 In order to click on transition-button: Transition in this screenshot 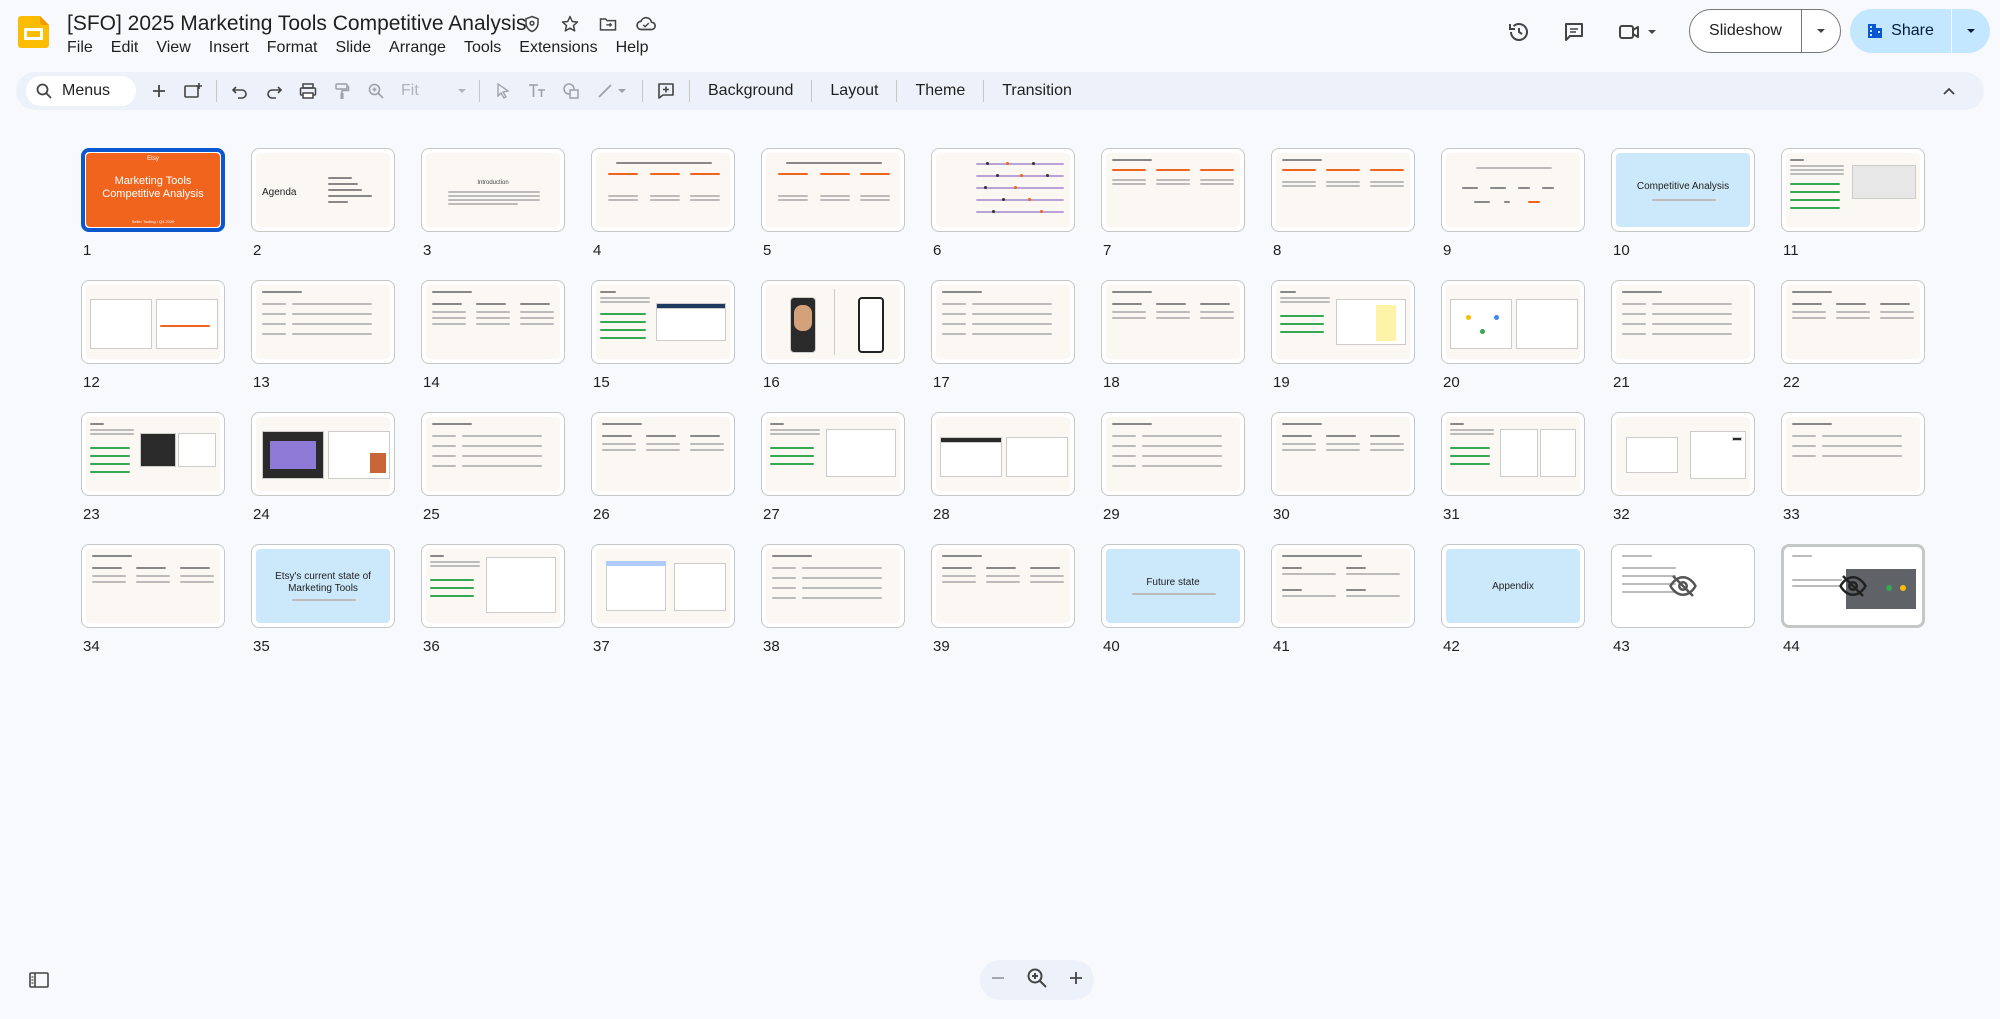, I will do `click(1037, 91)`.